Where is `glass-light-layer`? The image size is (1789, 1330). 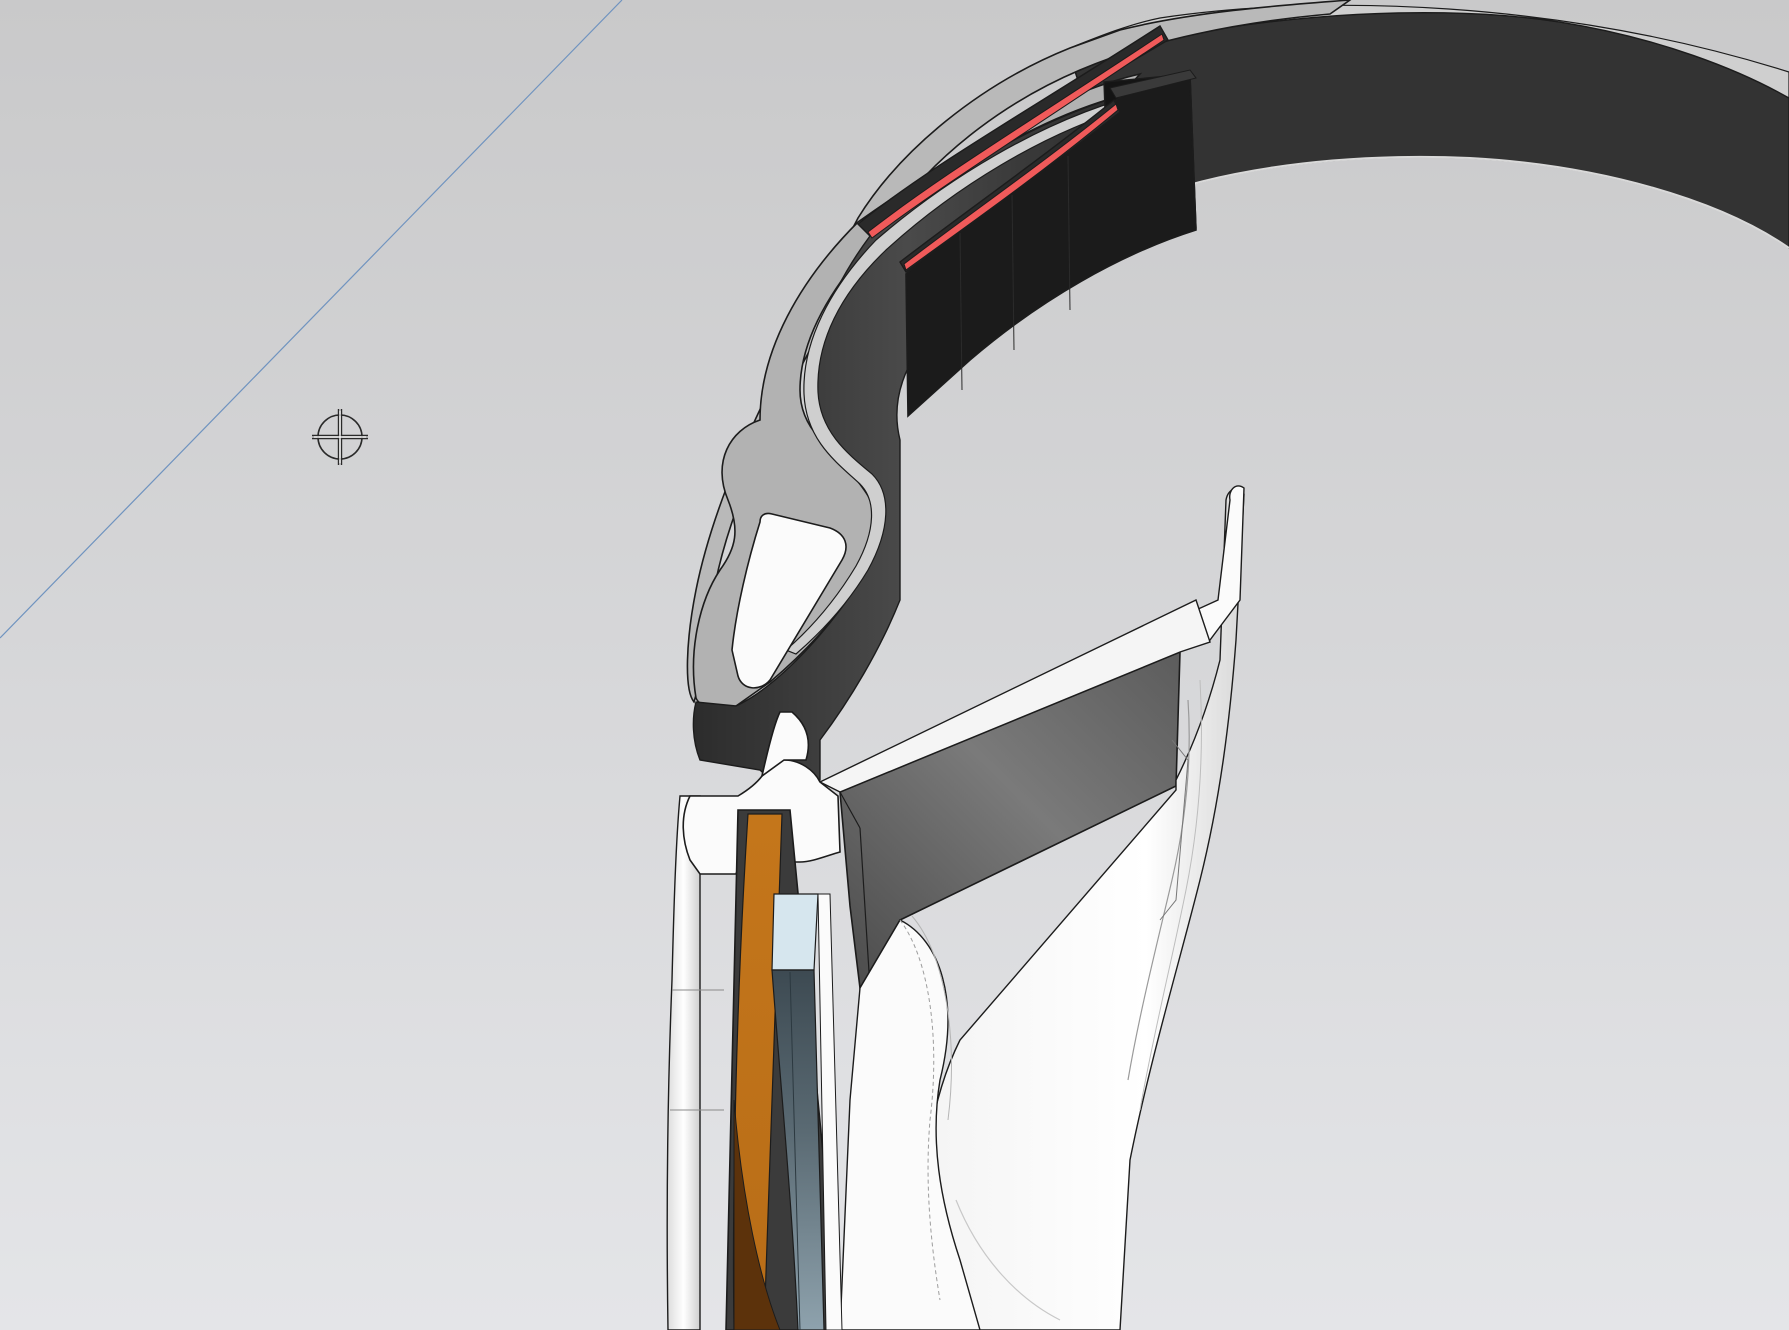 glass-light-layer is located at coordinates (795, 932).